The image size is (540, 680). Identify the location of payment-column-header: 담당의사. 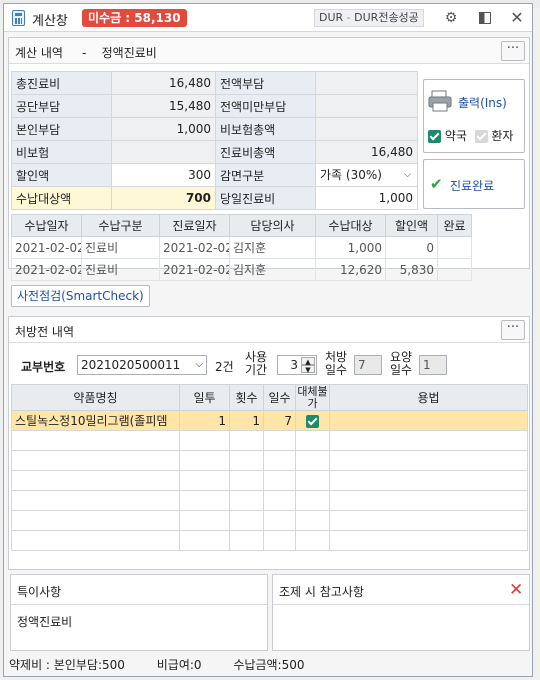
(272, 225).